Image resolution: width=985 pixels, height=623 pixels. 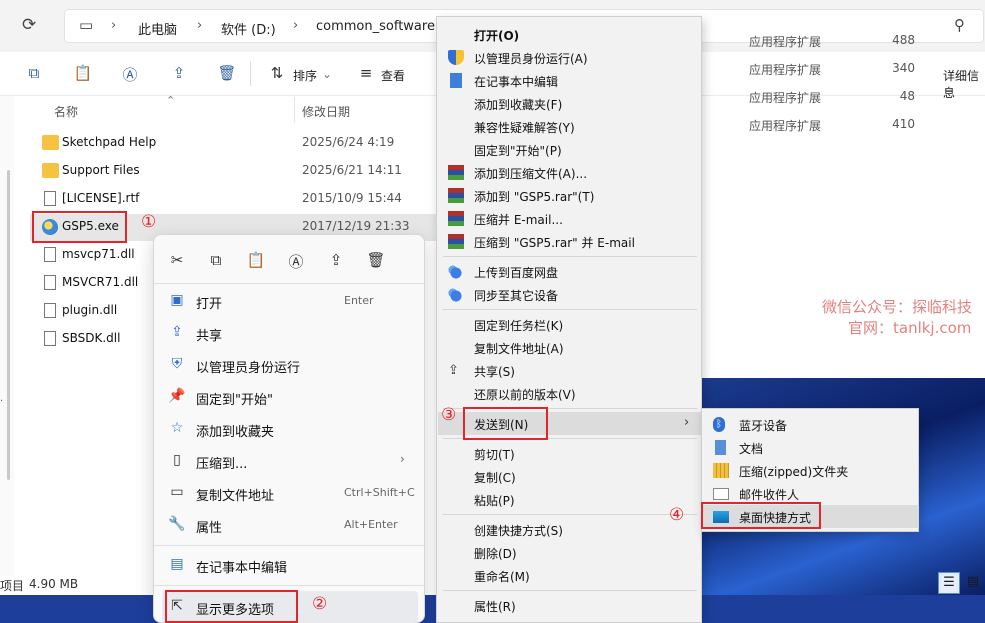 I want to click on menu-item-open: ▣ 打开 Enter, so click(x=290, y=301).